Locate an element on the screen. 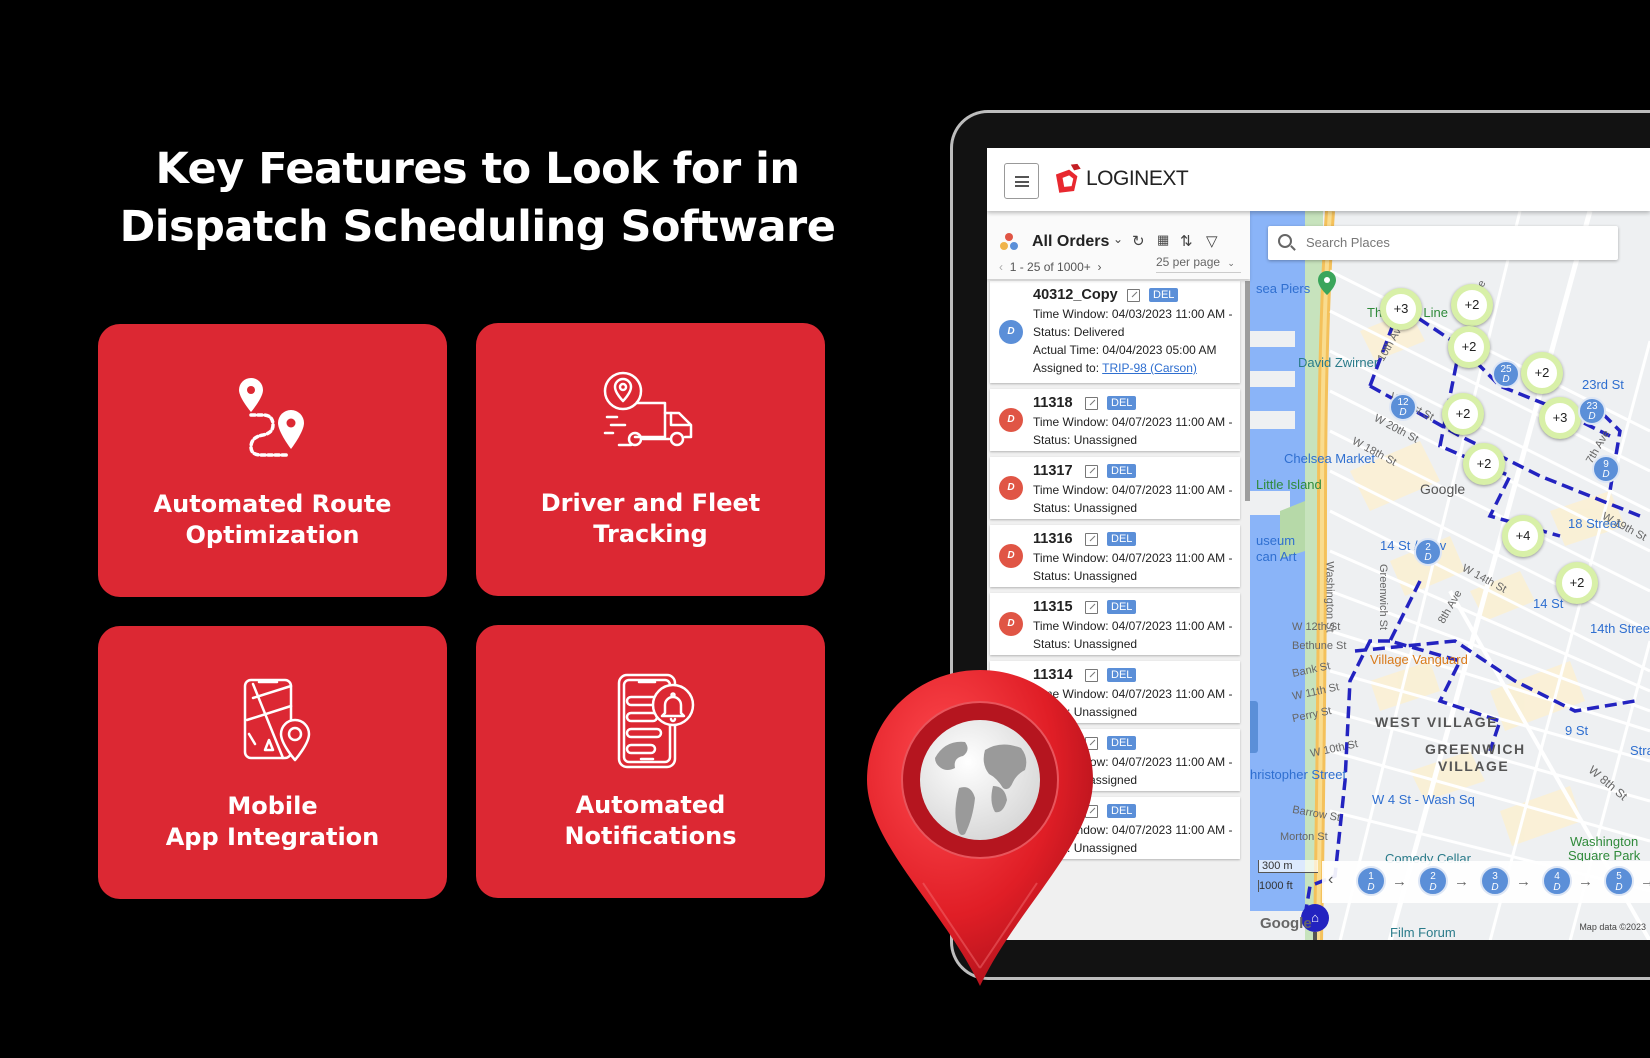 The image size is (1650, 1058). map-label-14th-street: 14th Street is located at coordinates (1620, 628).